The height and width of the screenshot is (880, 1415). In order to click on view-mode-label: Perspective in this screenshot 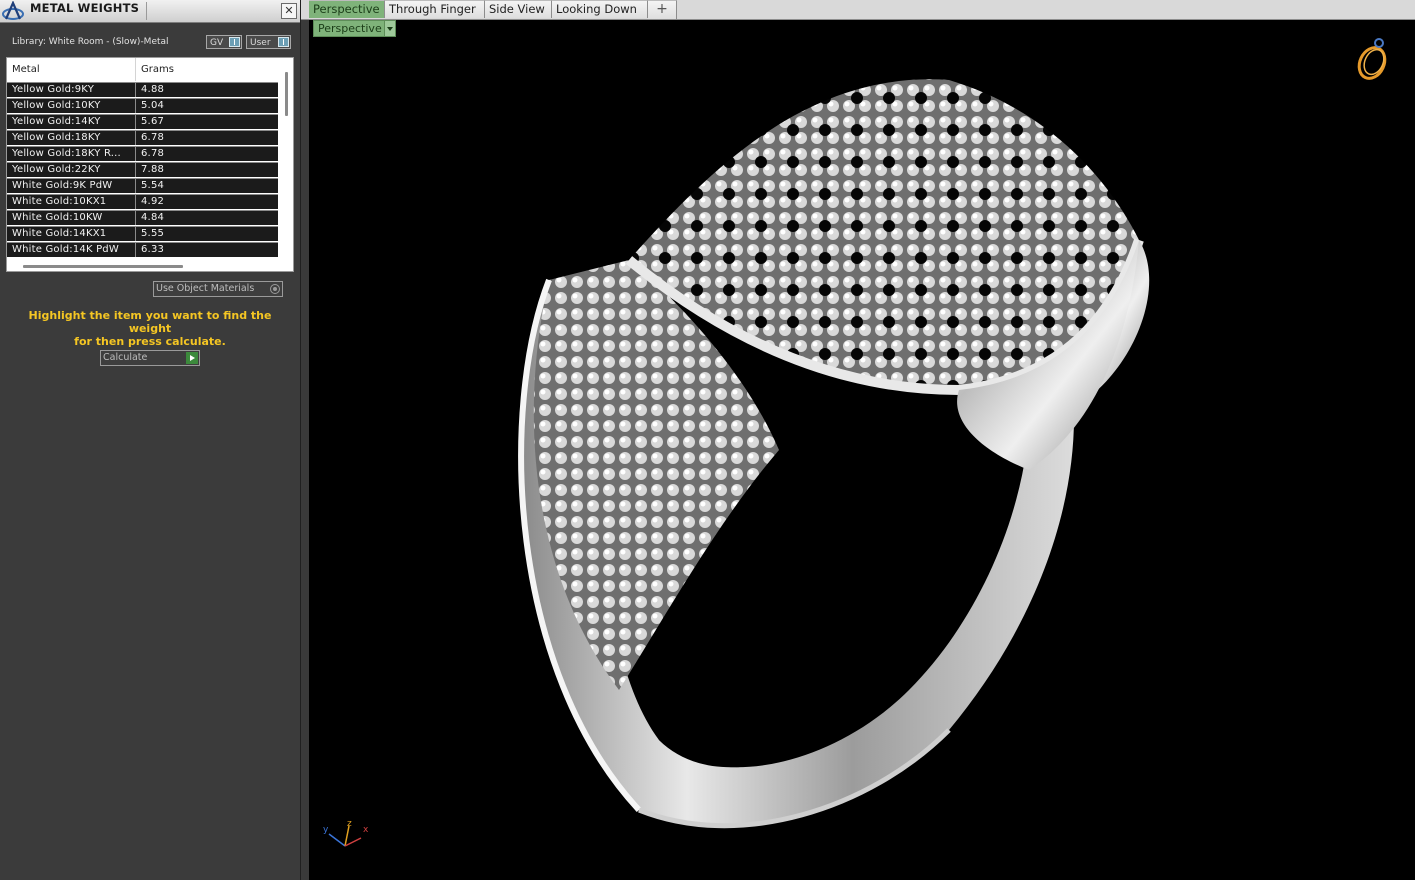, I will do `click(350, 28)`.